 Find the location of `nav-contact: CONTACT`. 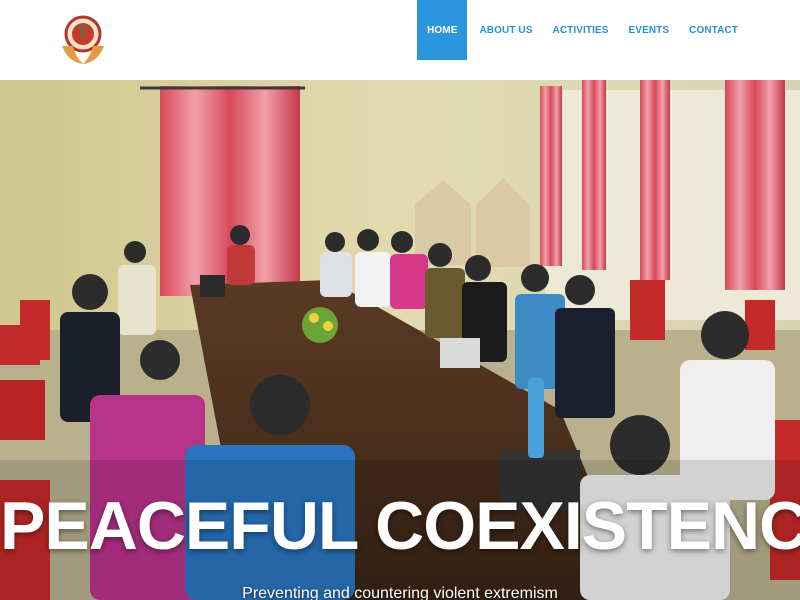

nav-contact: CONTACT is located at coordinates (713, 30).